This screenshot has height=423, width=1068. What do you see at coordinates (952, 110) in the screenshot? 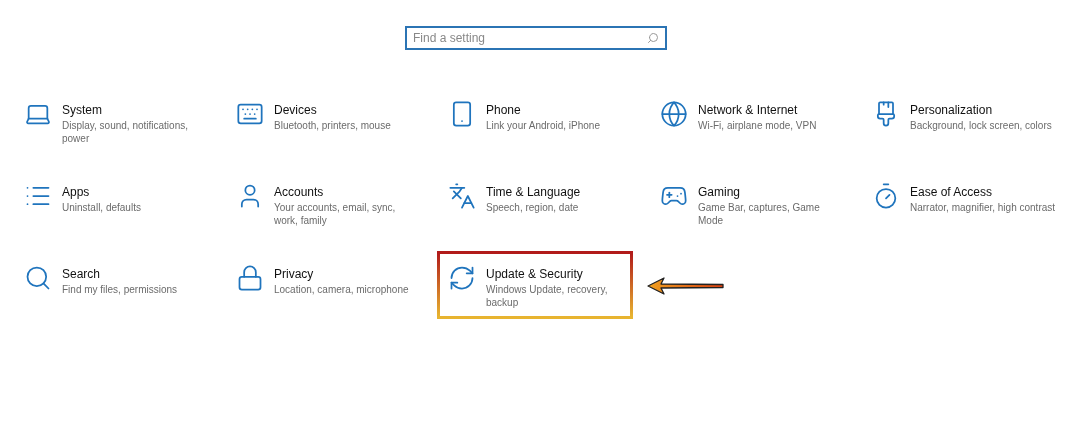
I see `tile-title: Personalization` at bounding box center [952, 110].